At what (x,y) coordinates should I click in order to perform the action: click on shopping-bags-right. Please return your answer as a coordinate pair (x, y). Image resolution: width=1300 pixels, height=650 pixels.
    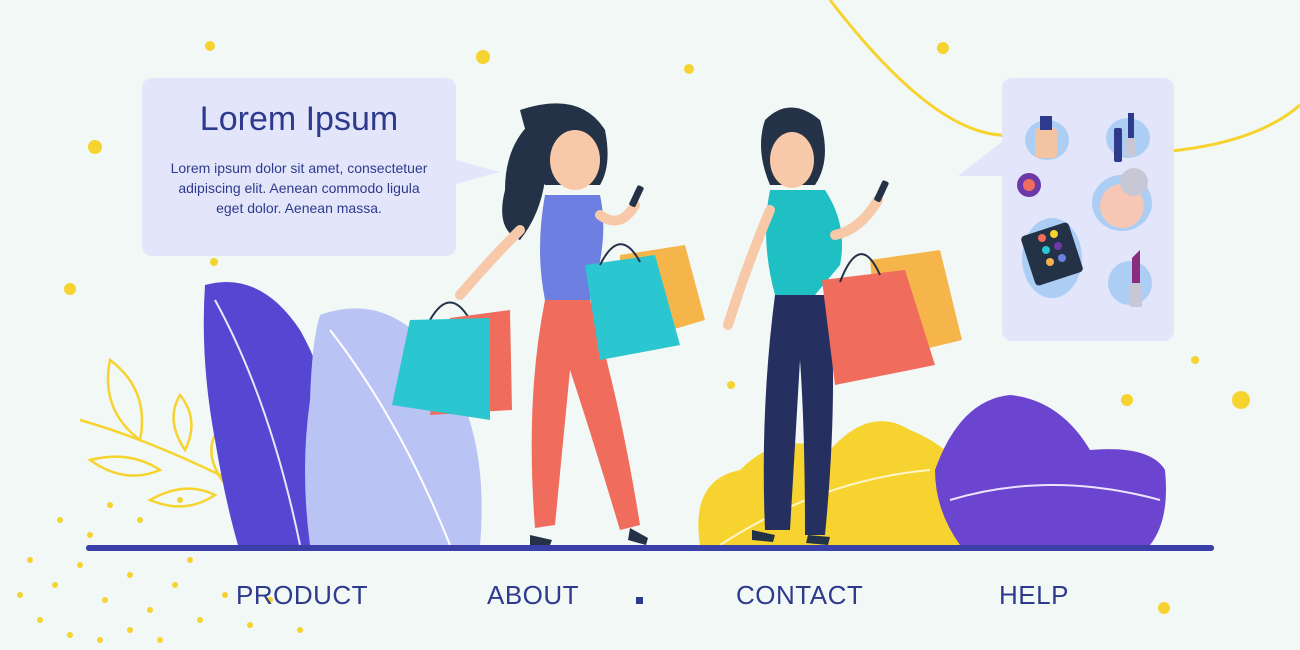
    Looking at the image, I should click on (892, 317).